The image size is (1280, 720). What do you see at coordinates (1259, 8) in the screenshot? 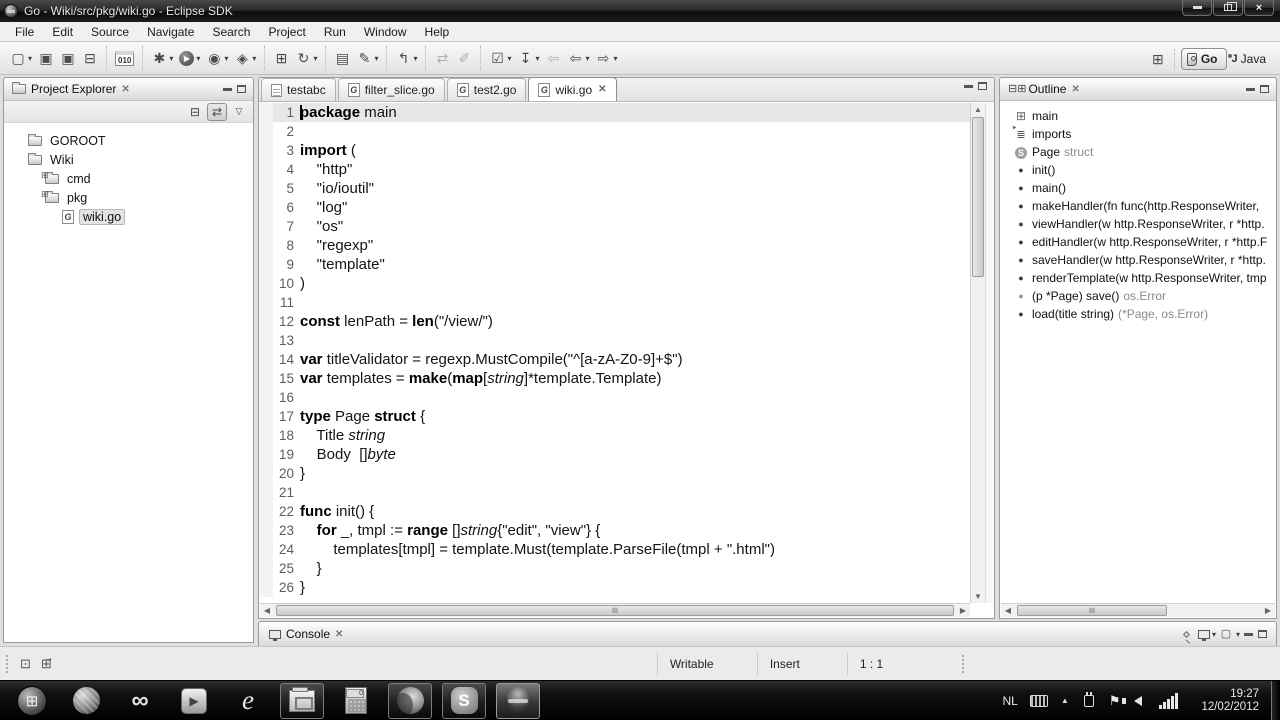
I see `close-button: ×` at bounding box center [1259, 8].